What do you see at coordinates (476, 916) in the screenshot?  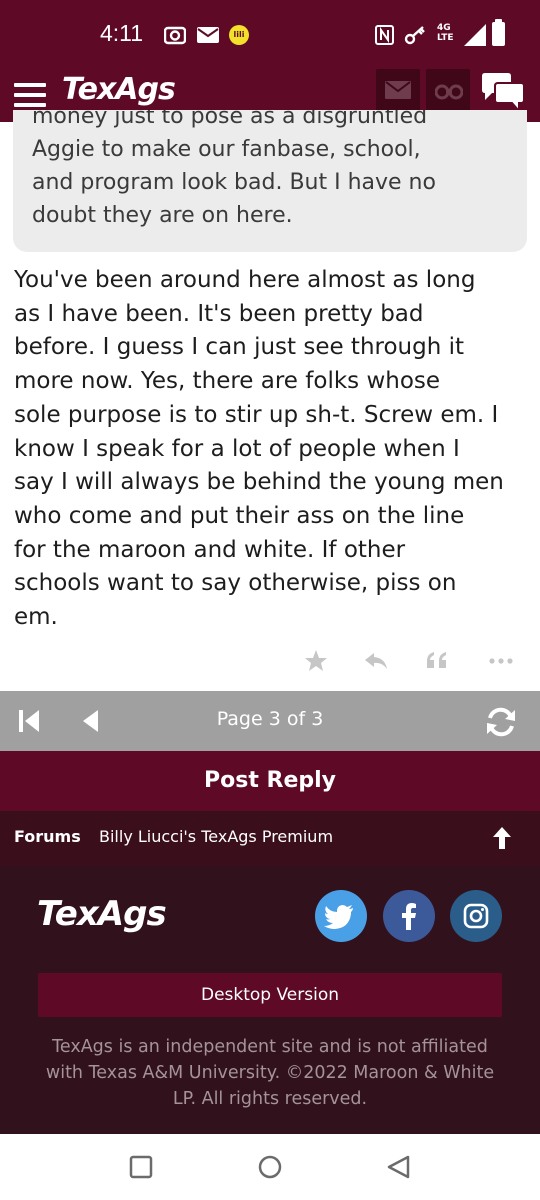 I see `instagram-icon` at bounding box center [476, 916].